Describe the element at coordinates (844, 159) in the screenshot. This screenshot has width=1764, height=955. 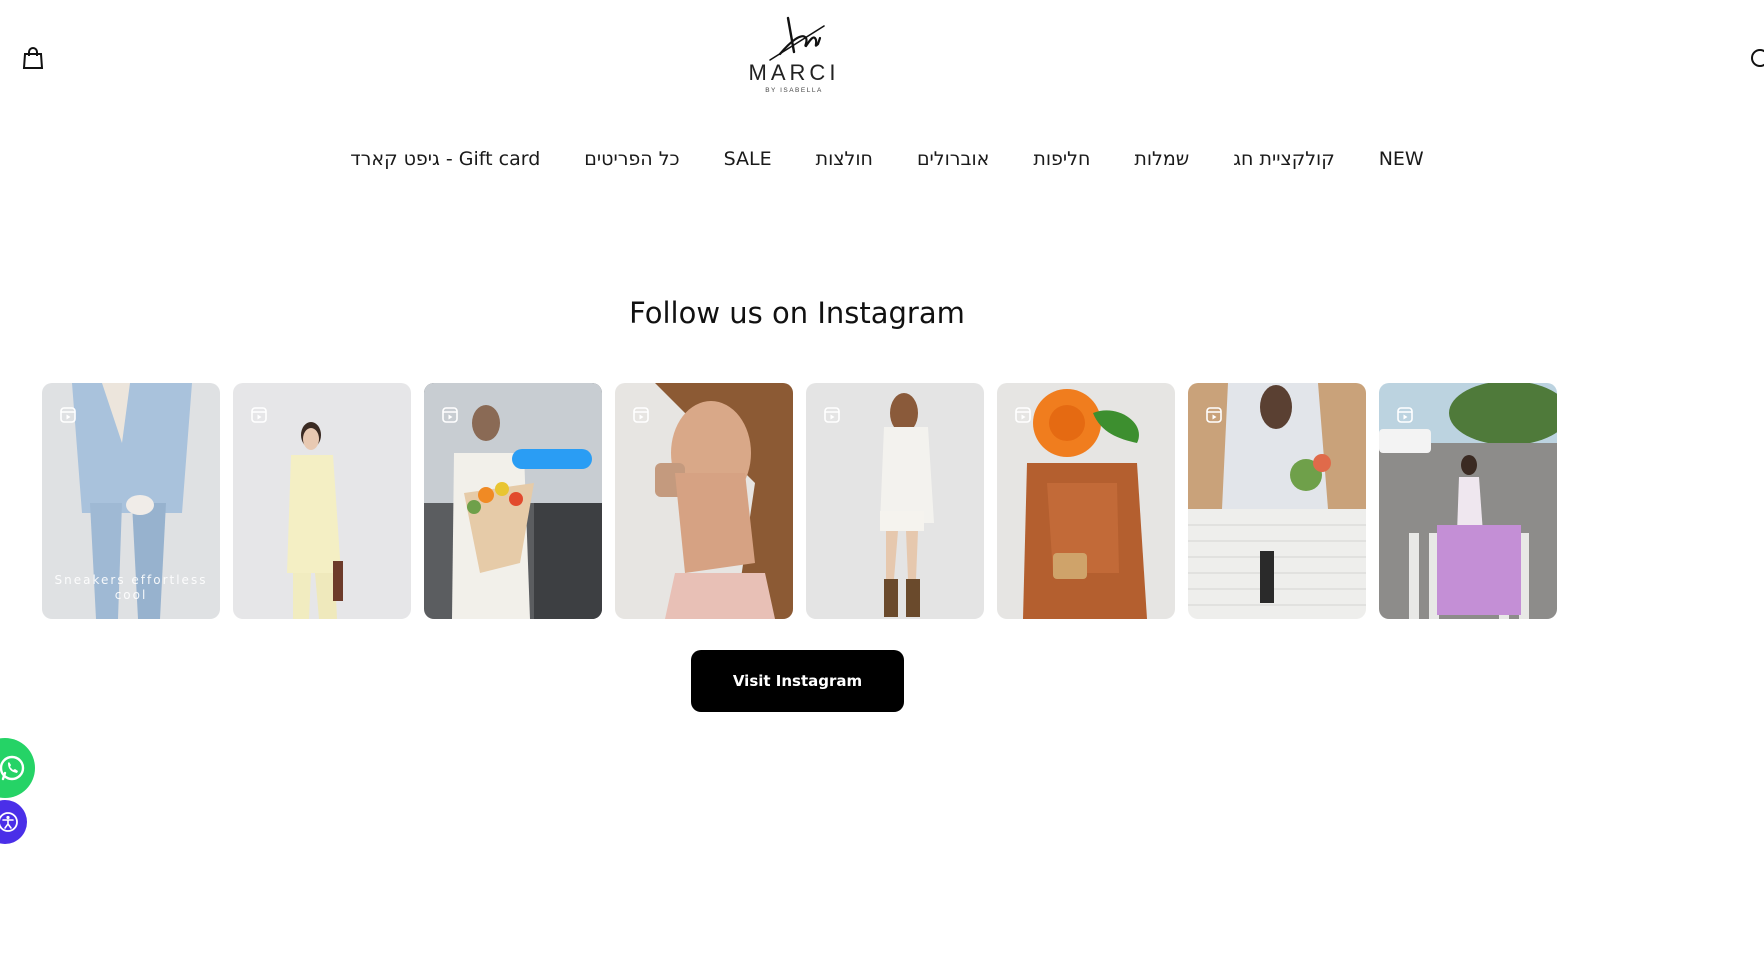
I see `nav-item-shirts: חולצות` at that location.